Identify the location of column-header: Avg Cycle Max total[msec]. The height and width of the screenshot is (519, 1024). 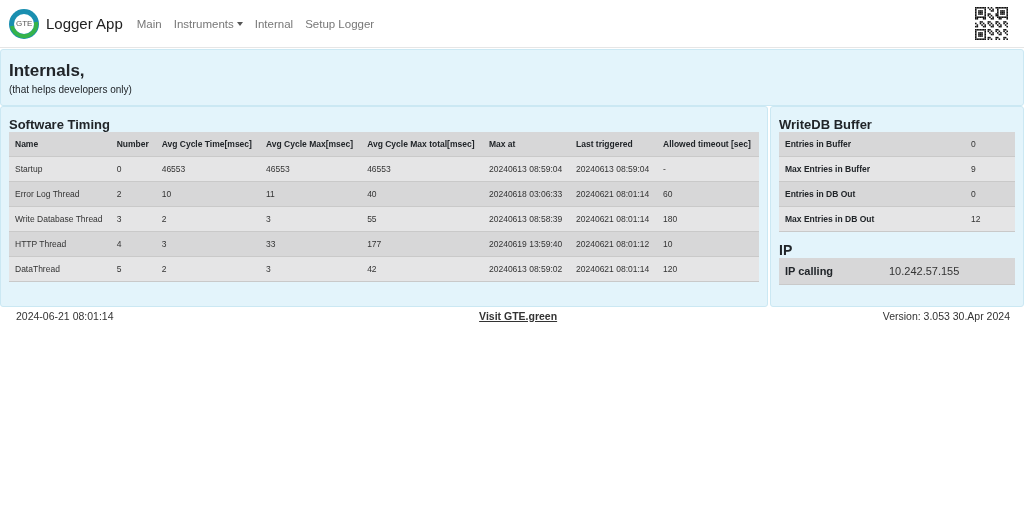
(422, 144).